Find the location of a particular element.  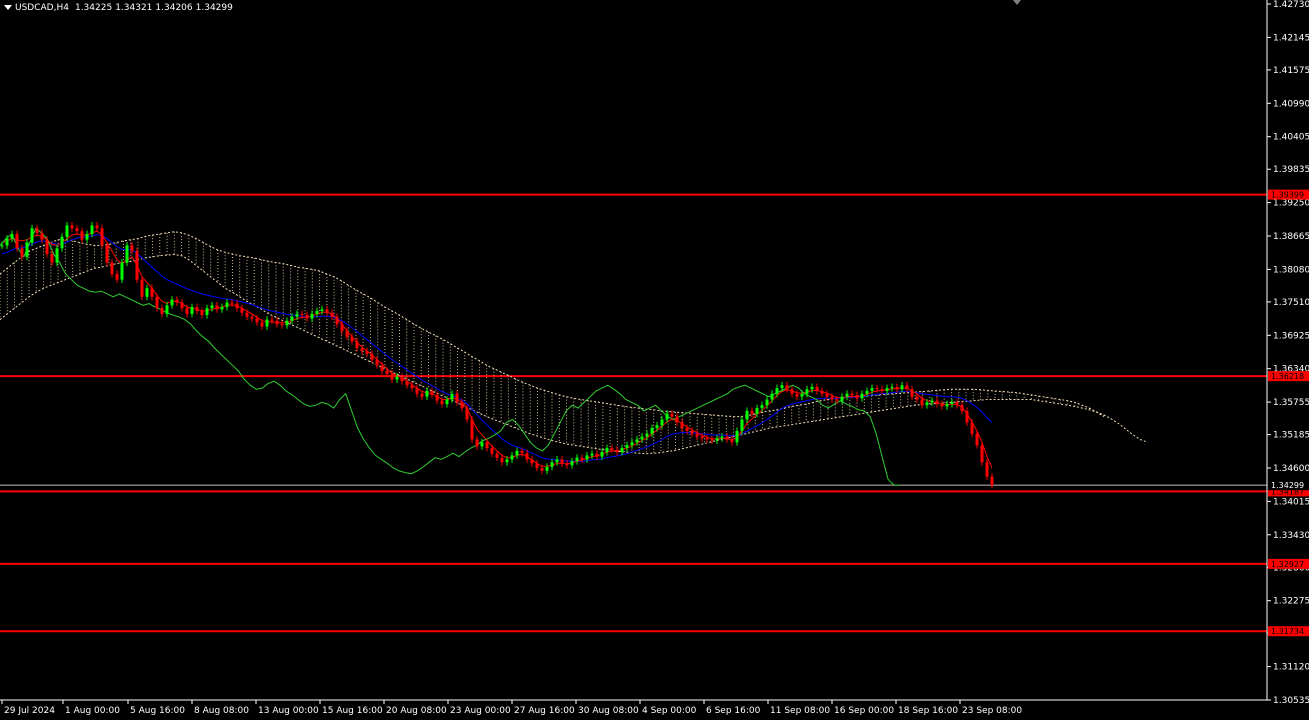

symbol-label: USDCAD,H4 is located at coordinates (42, 8).